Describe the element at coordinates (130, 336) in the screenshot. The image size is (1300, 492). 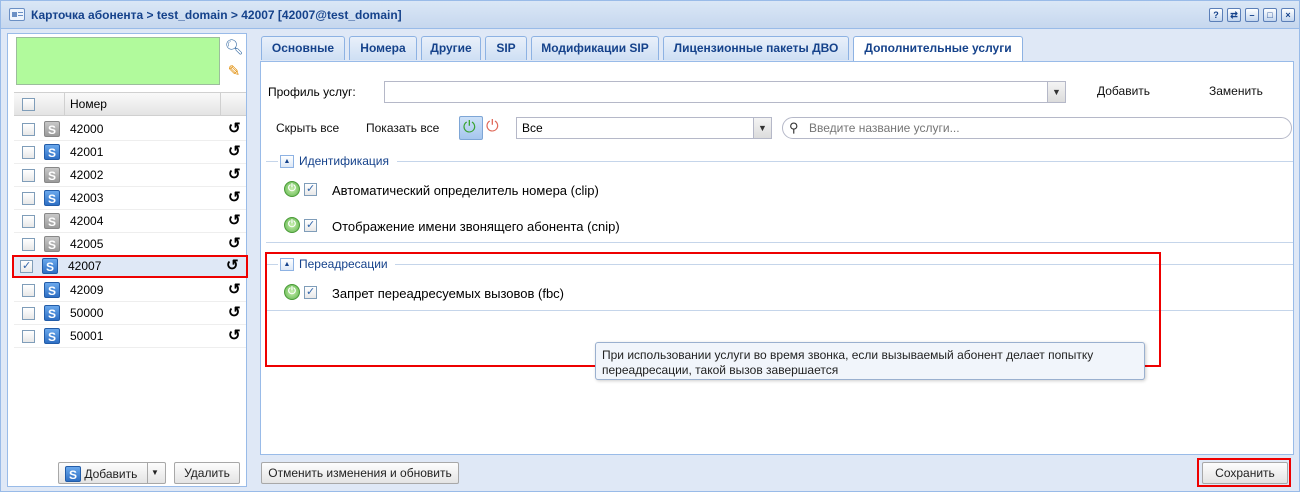
I see `subscriber-row: S 50001 ↺` at that location.